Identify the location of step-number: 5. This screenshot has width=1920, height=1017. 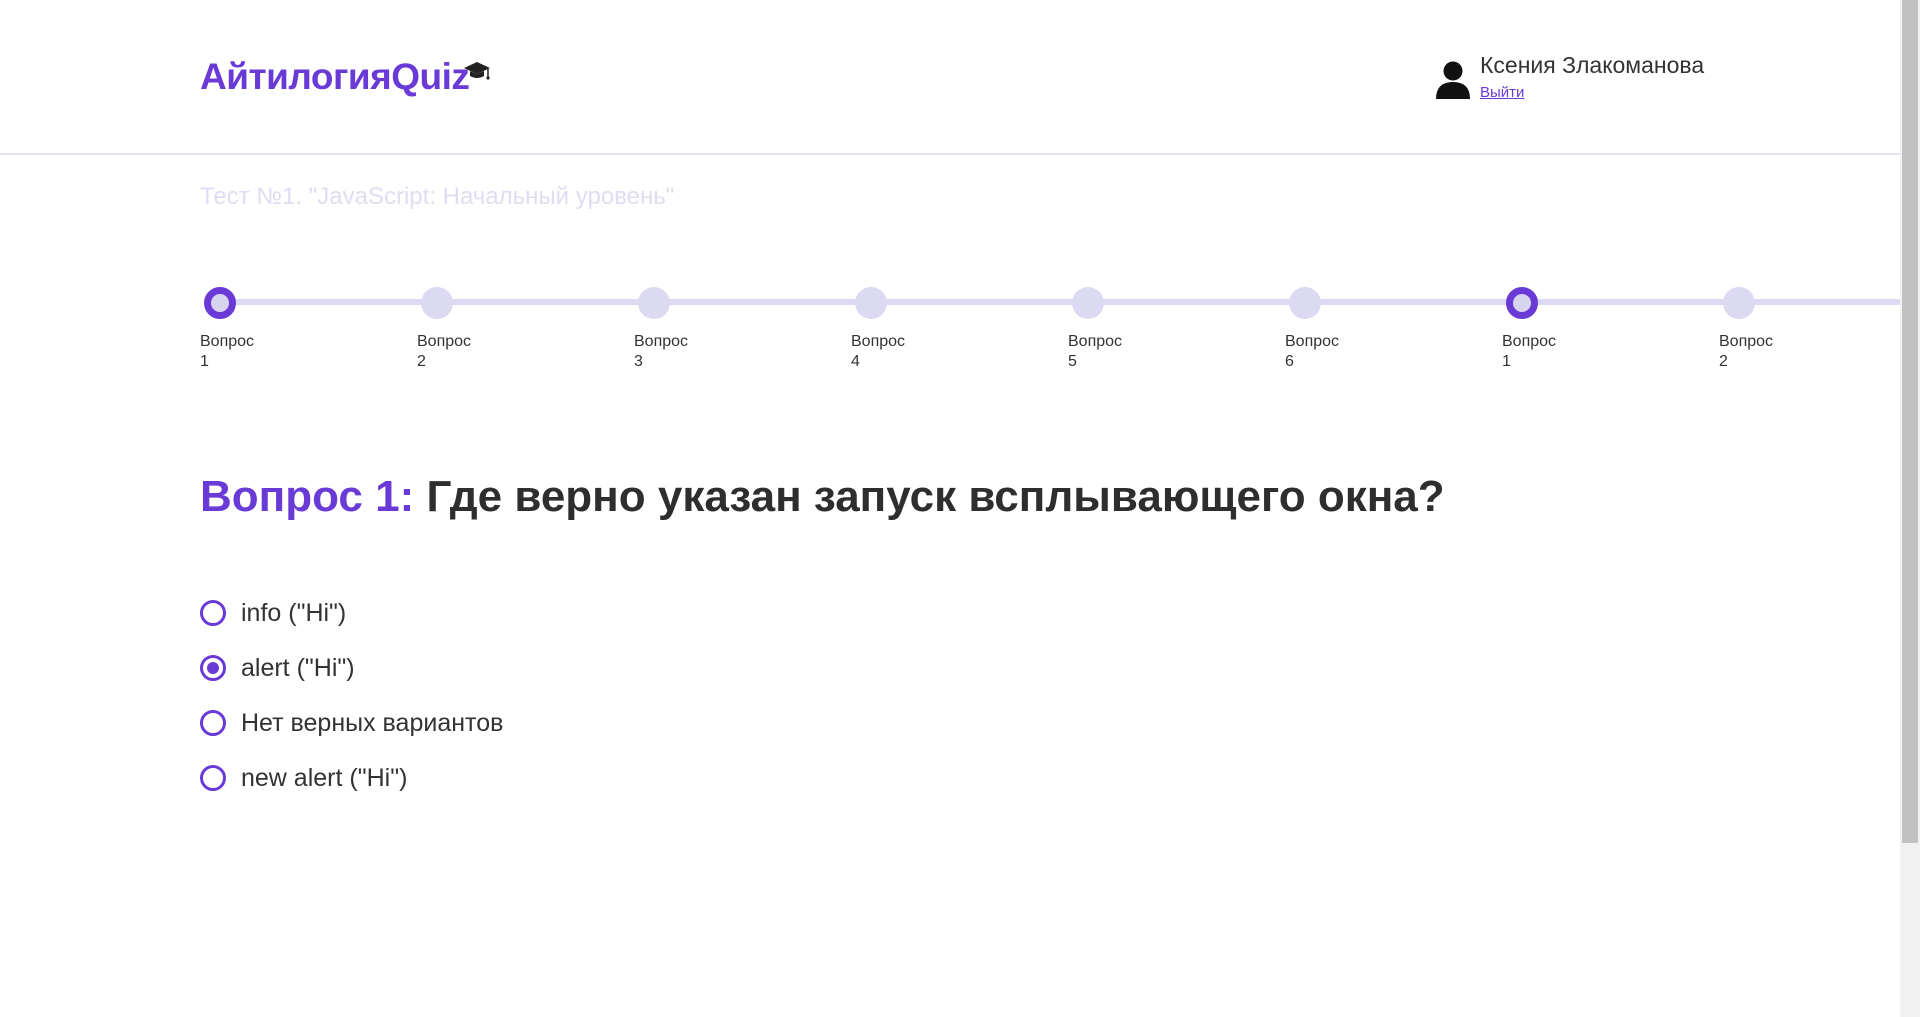
(1072, 361).